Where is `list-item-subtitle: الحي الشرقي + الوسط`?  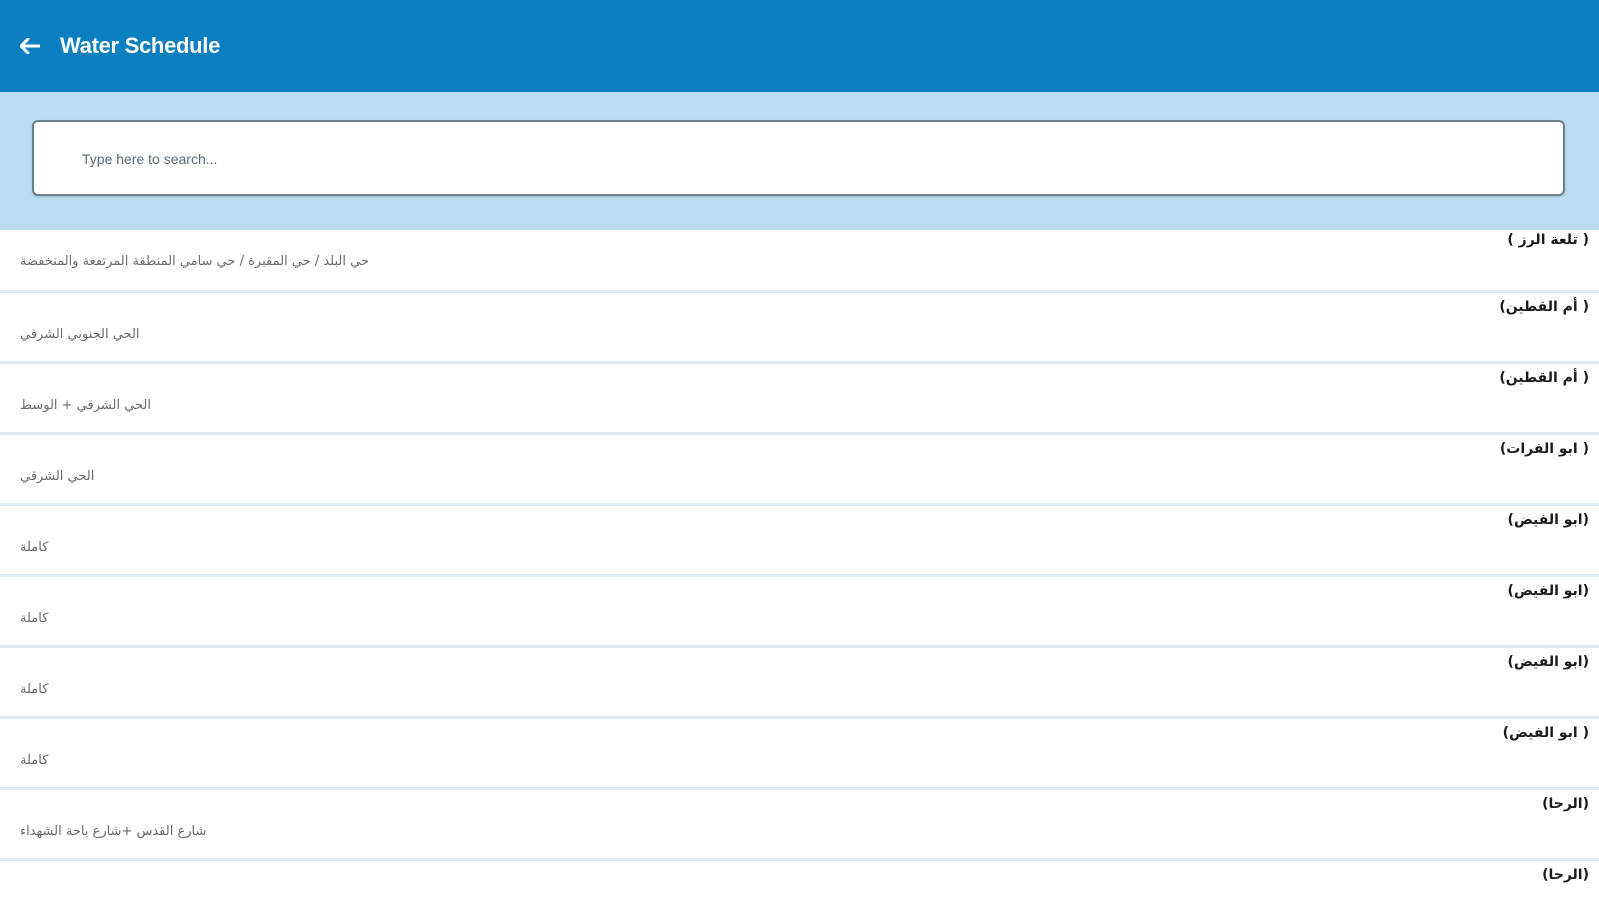 list-item-subtitle: الحي الشرقي + الوسط is located at coordinates (86, 405).